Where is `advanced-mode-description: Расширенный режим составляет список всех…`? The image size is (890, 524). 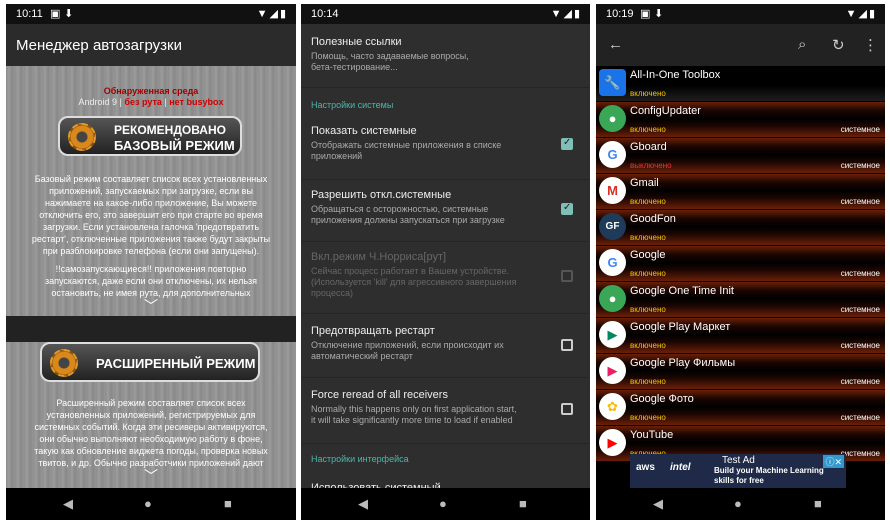
advanced-mode-description: Расширенный режим составляет список всех… is located at coordinates (151, 433).